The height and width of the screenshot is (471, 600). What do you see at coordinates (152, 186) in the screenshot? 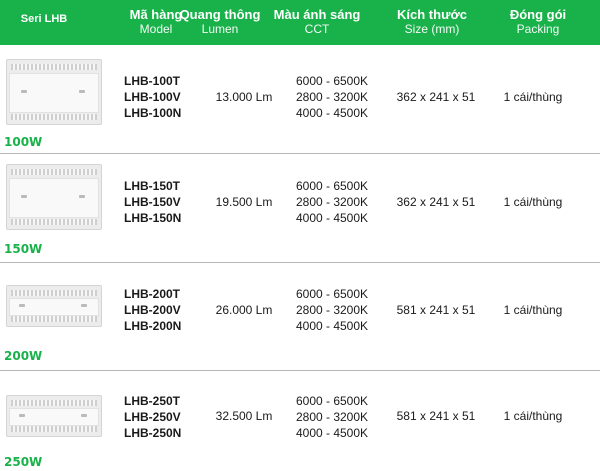
I see `model-code: LHB-150T` at bounding box center [152, 186].